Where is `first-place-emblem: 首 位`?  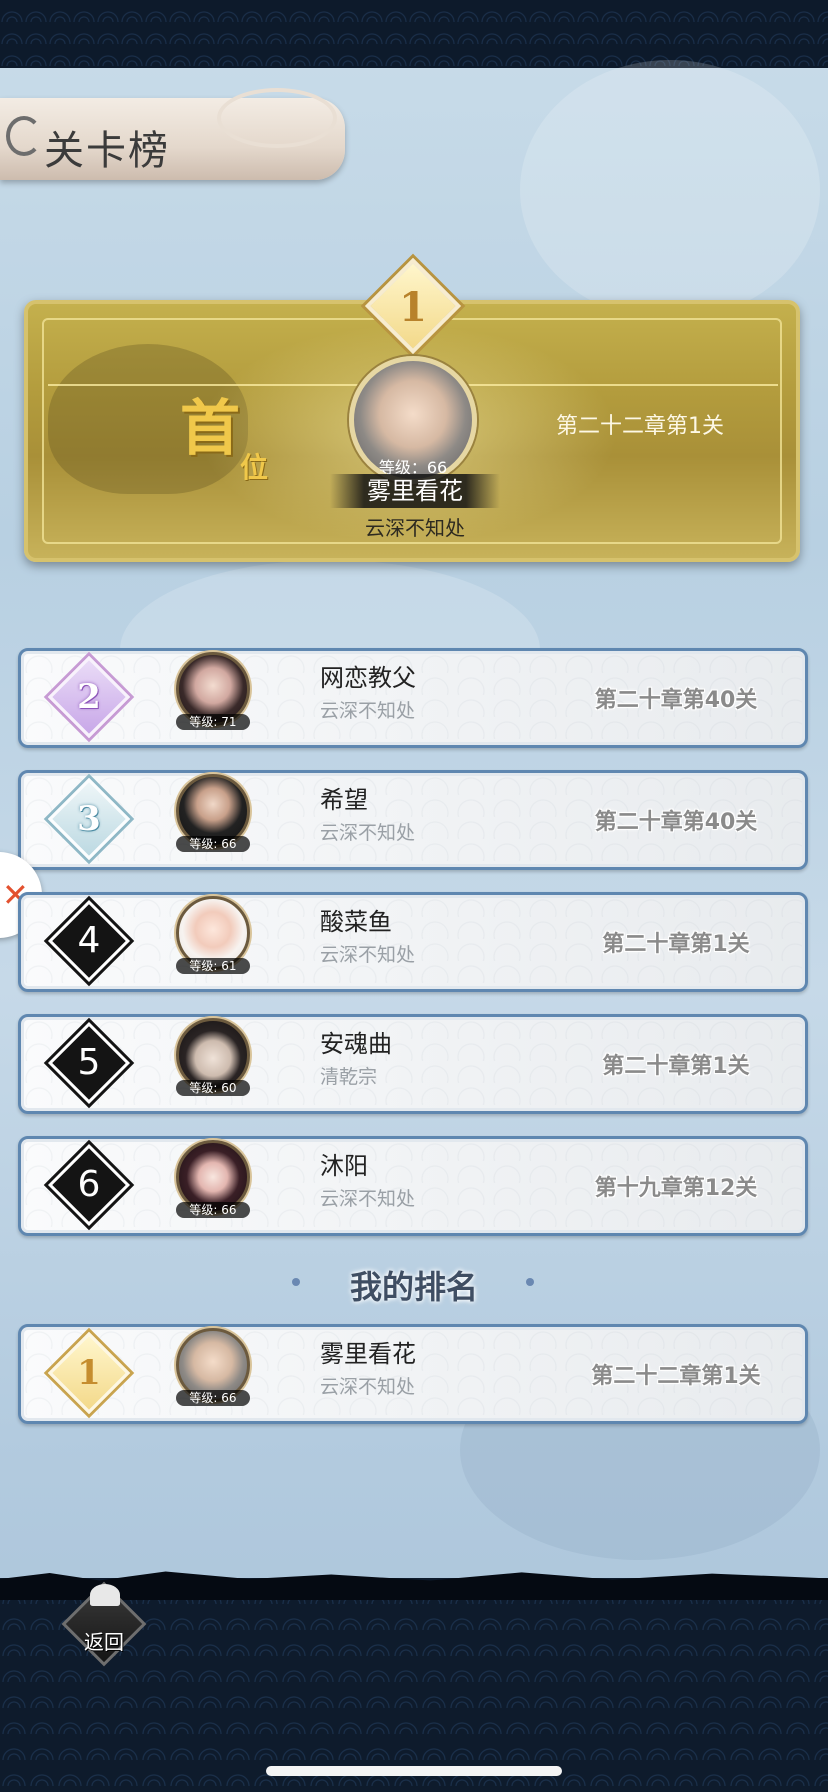
first-place-emblem: 首 位 is located at coordinates (235, 435).